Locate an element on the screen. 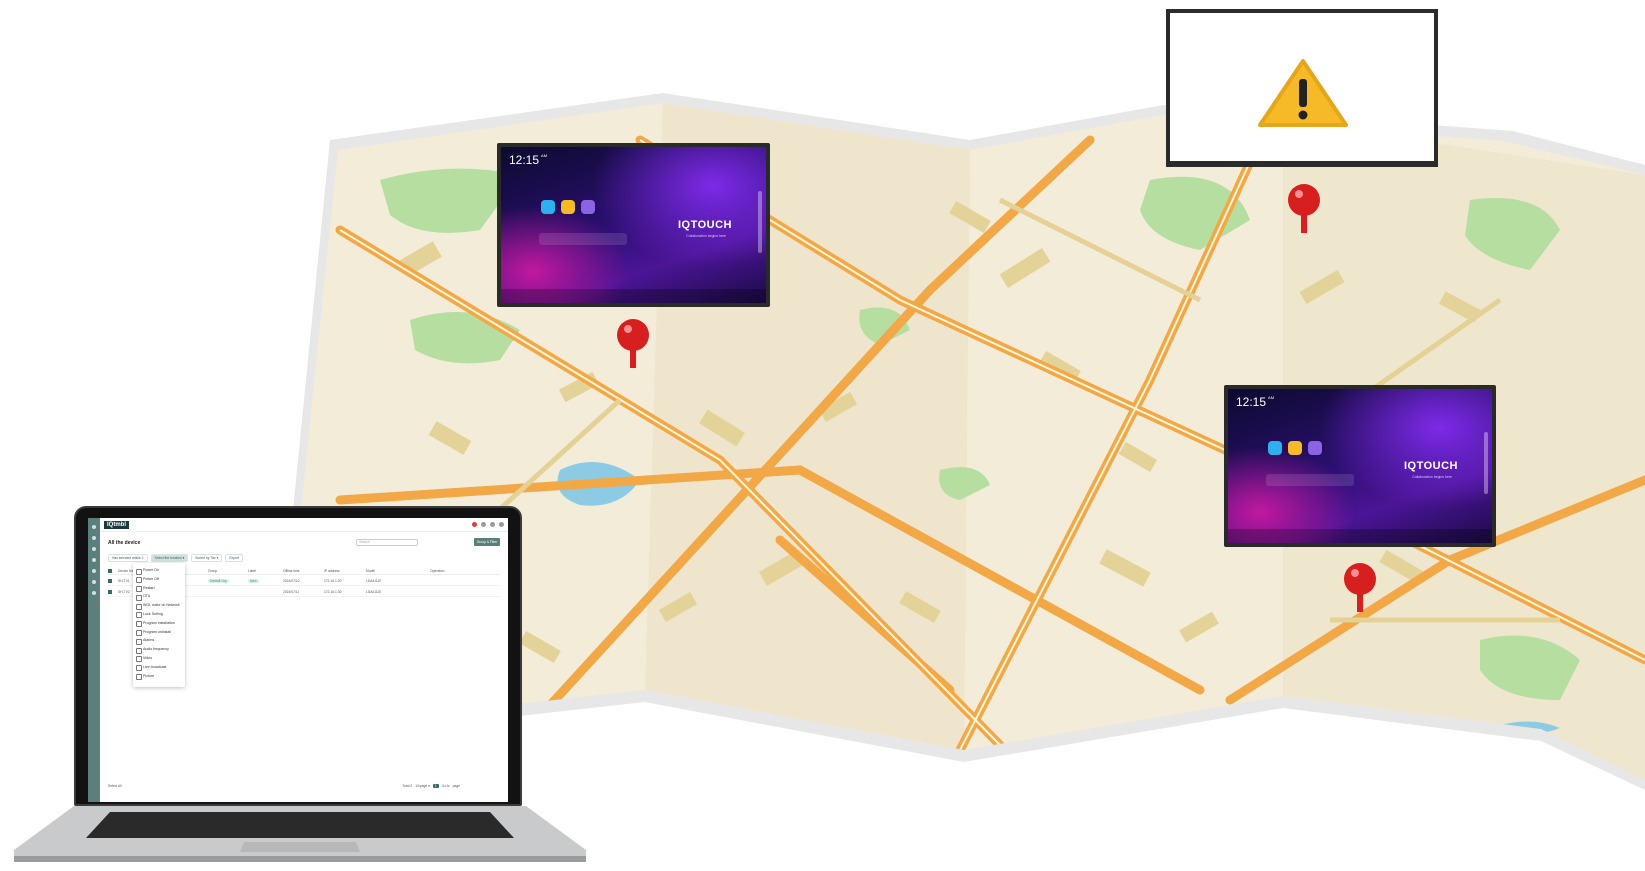  cell-name: SH-TV1 is located at coordinates (124, 581).